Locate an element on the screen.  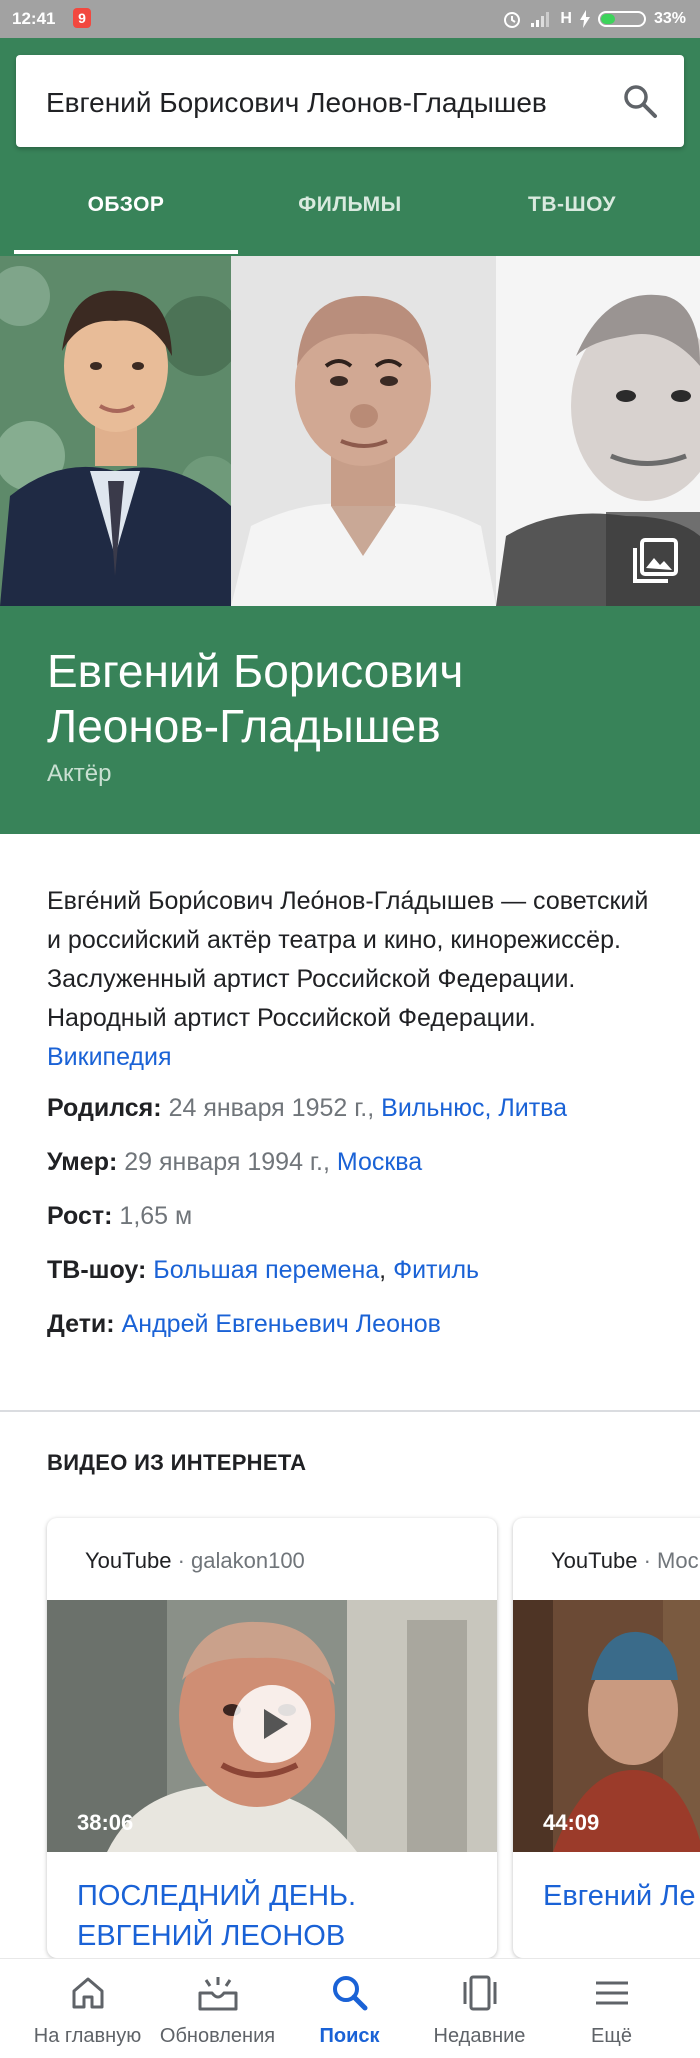
fact-tv-shows: ТВ-шоу: Большая перемена, Фитиль is located at coordinates (263, 1270).